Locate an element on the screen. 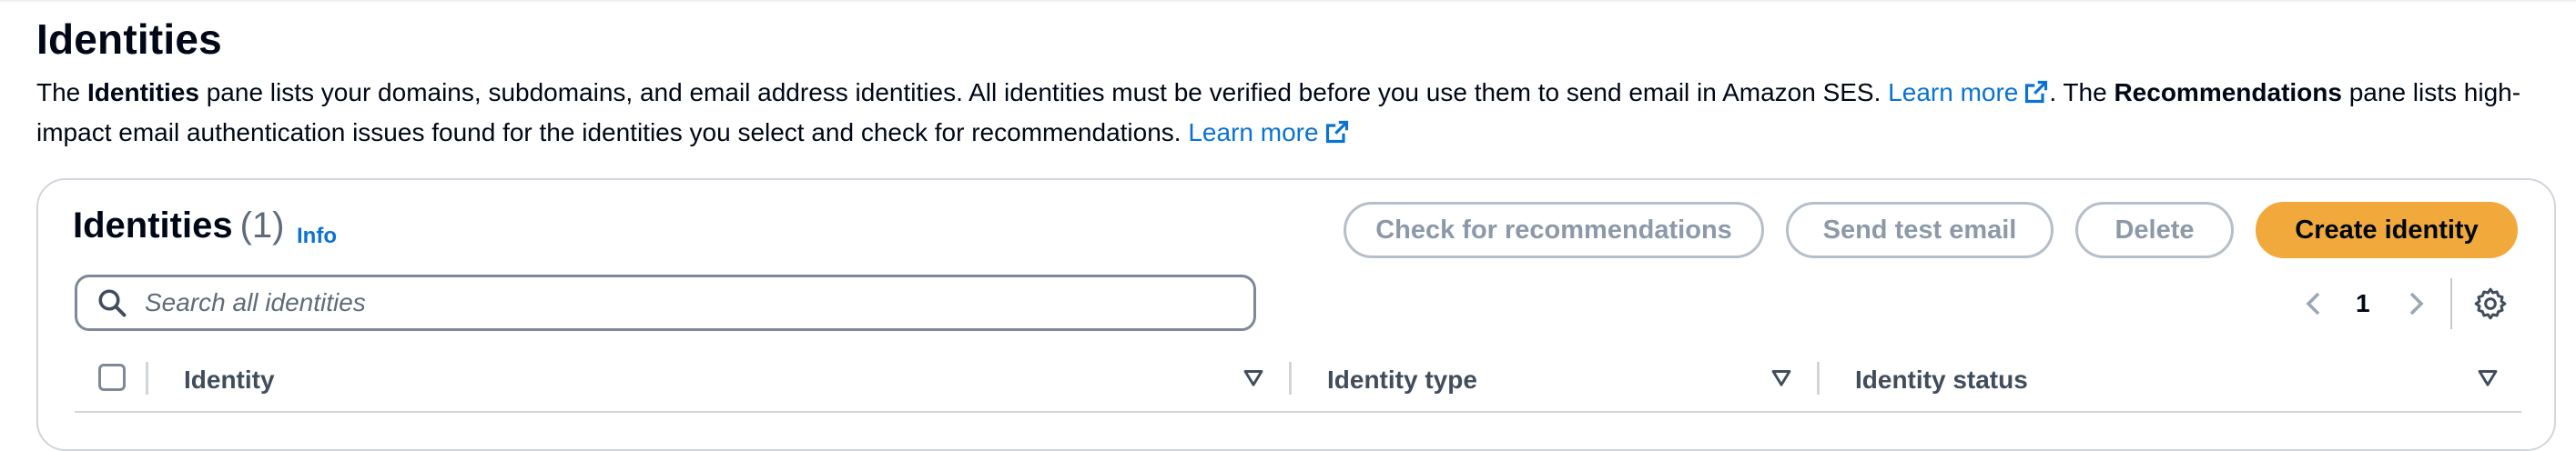 This screenshot has height=451, width=2576. top-divider is located at coordinates (1288, 2).